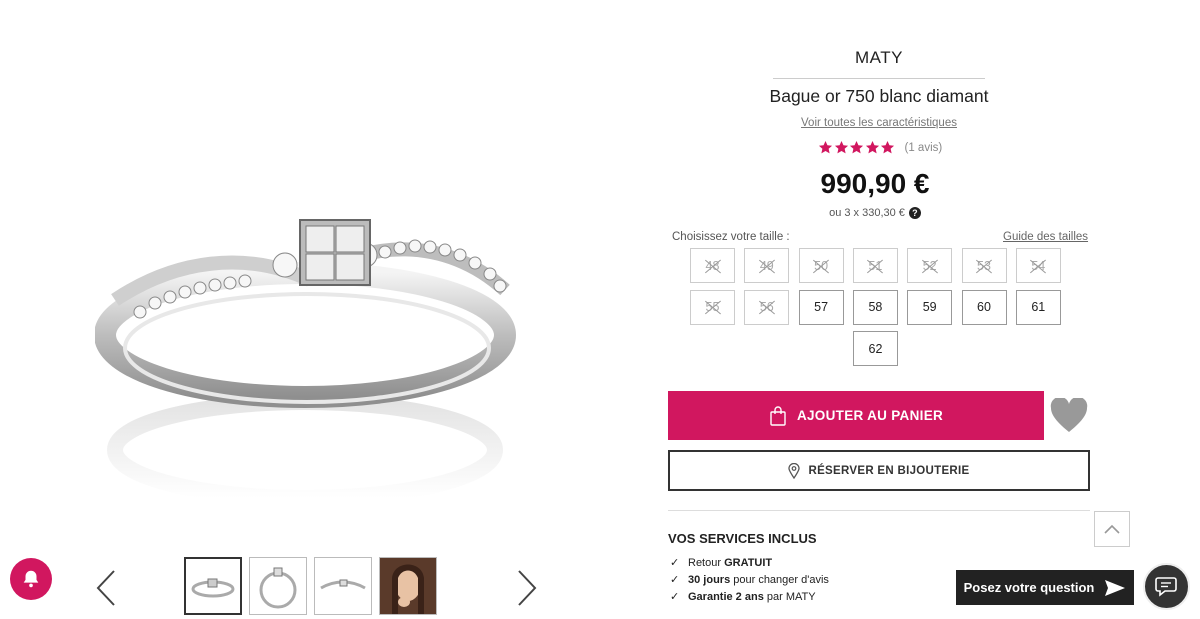 This screenshot has width=1200, height=619. What do you see at coordinates (712, 265) in the screenshot?
I see `size-option-48: 48` at bounding box center [712, 265].